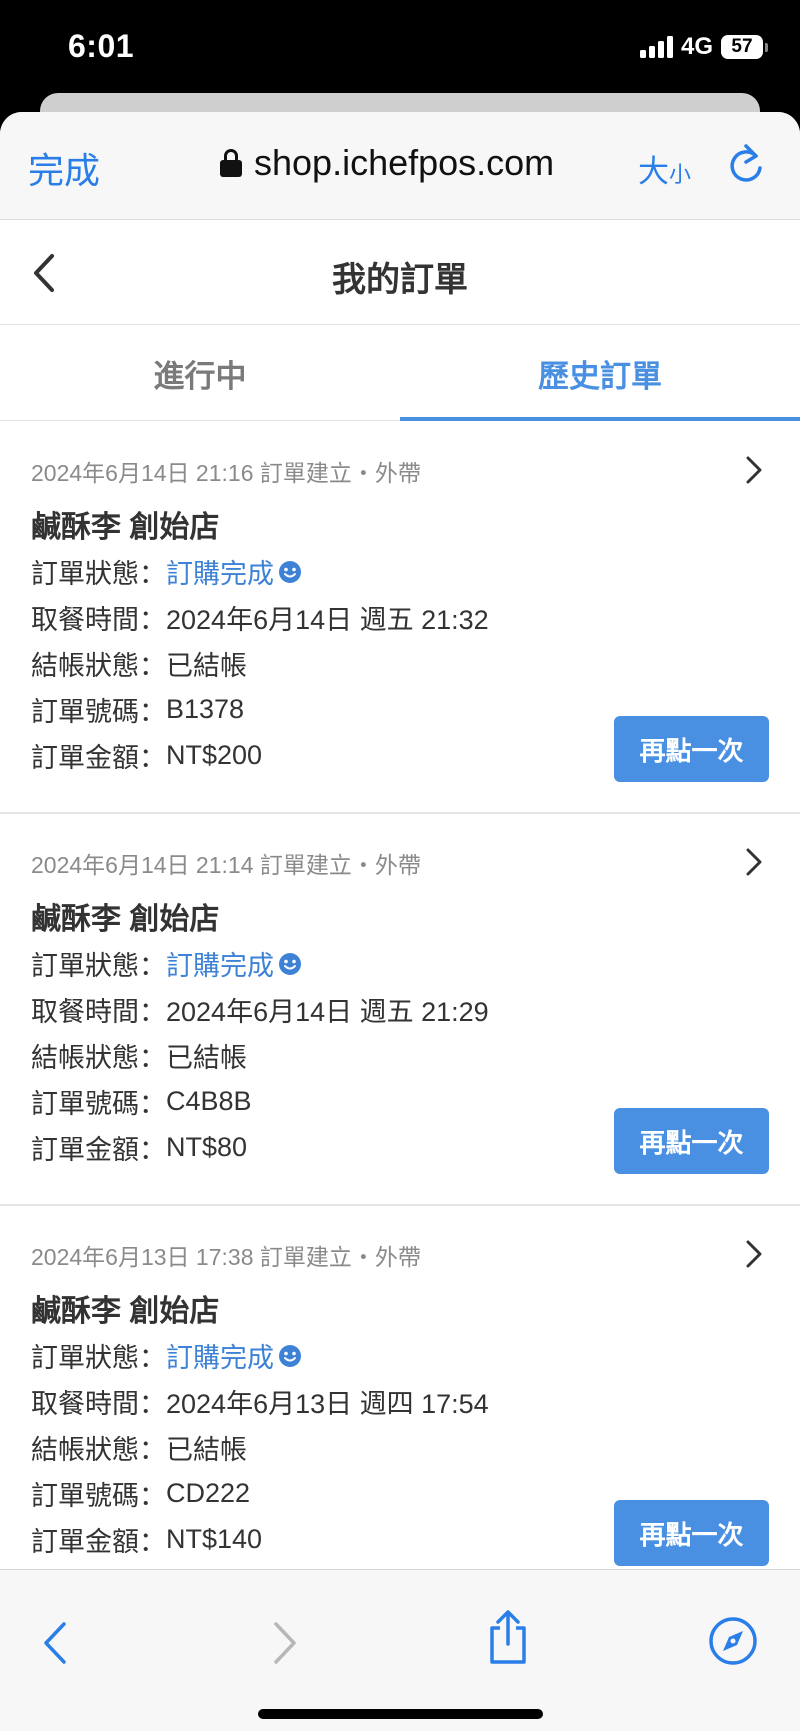  I want to click on order-tabs: 進行中 歷史訂單, so click(400, 373).